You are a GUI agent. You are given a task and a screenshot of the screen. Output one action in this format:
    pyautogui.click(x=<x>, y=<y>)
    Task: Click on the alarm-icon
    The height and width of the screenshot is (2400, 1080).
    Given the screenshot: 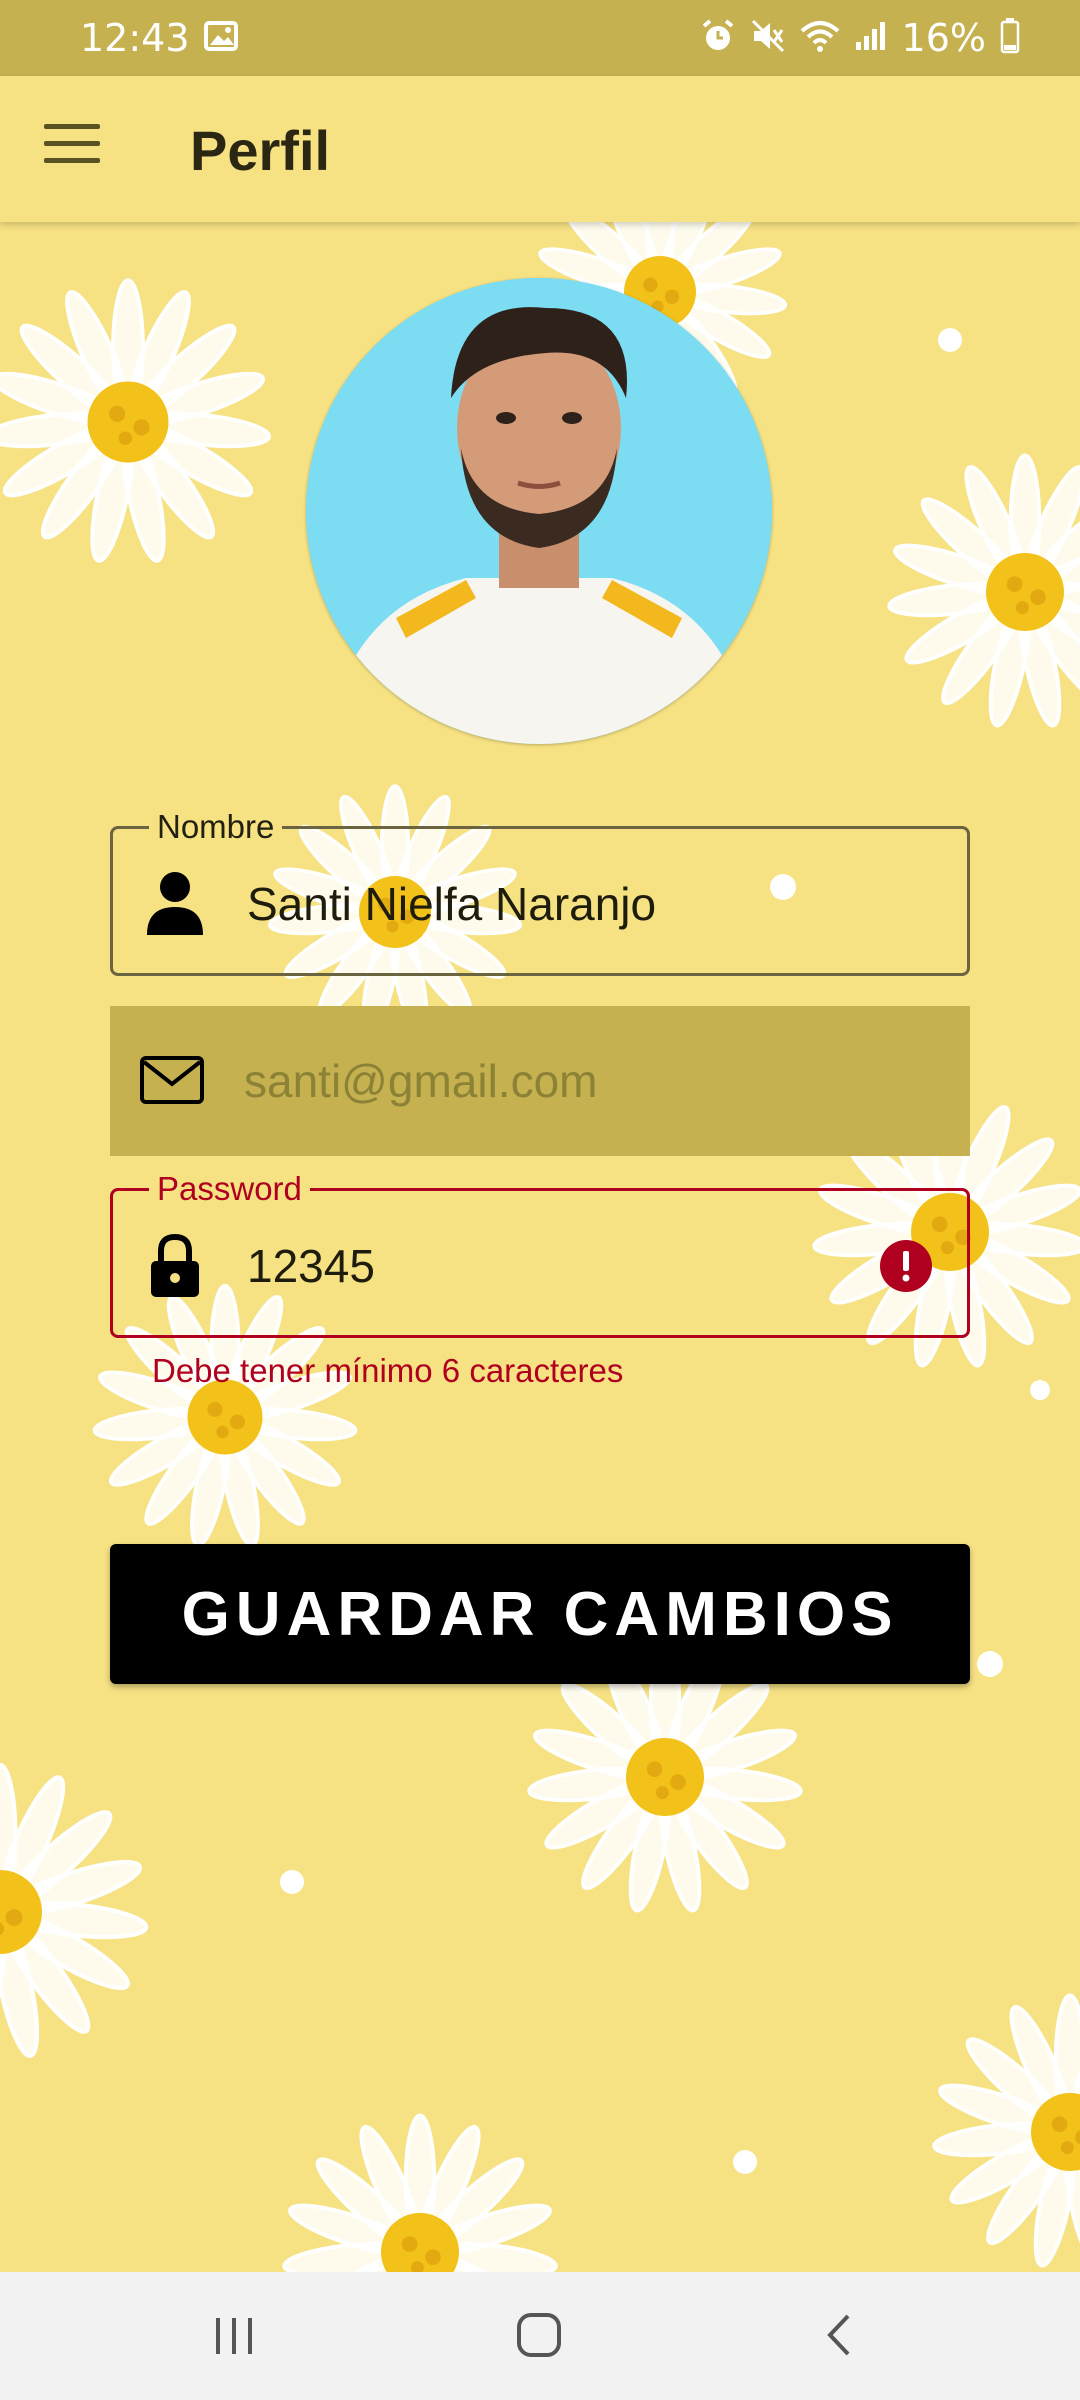 What is the action you would take?
    pyautogui.click(x=718, y=38)
    